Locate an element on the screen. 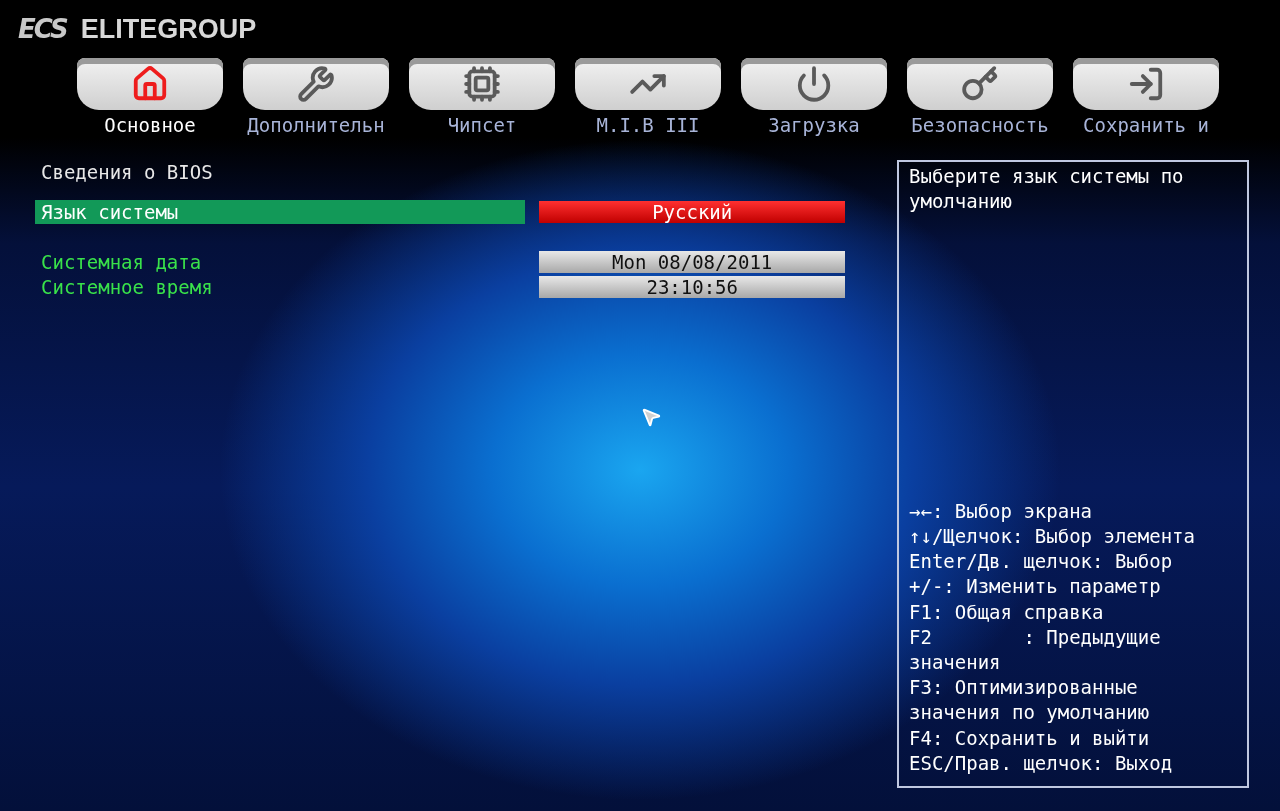 The height and width of the screenshot is (811, 1280). key-hint: →←: Выбор экрана is located at coordinates (1001, 511).